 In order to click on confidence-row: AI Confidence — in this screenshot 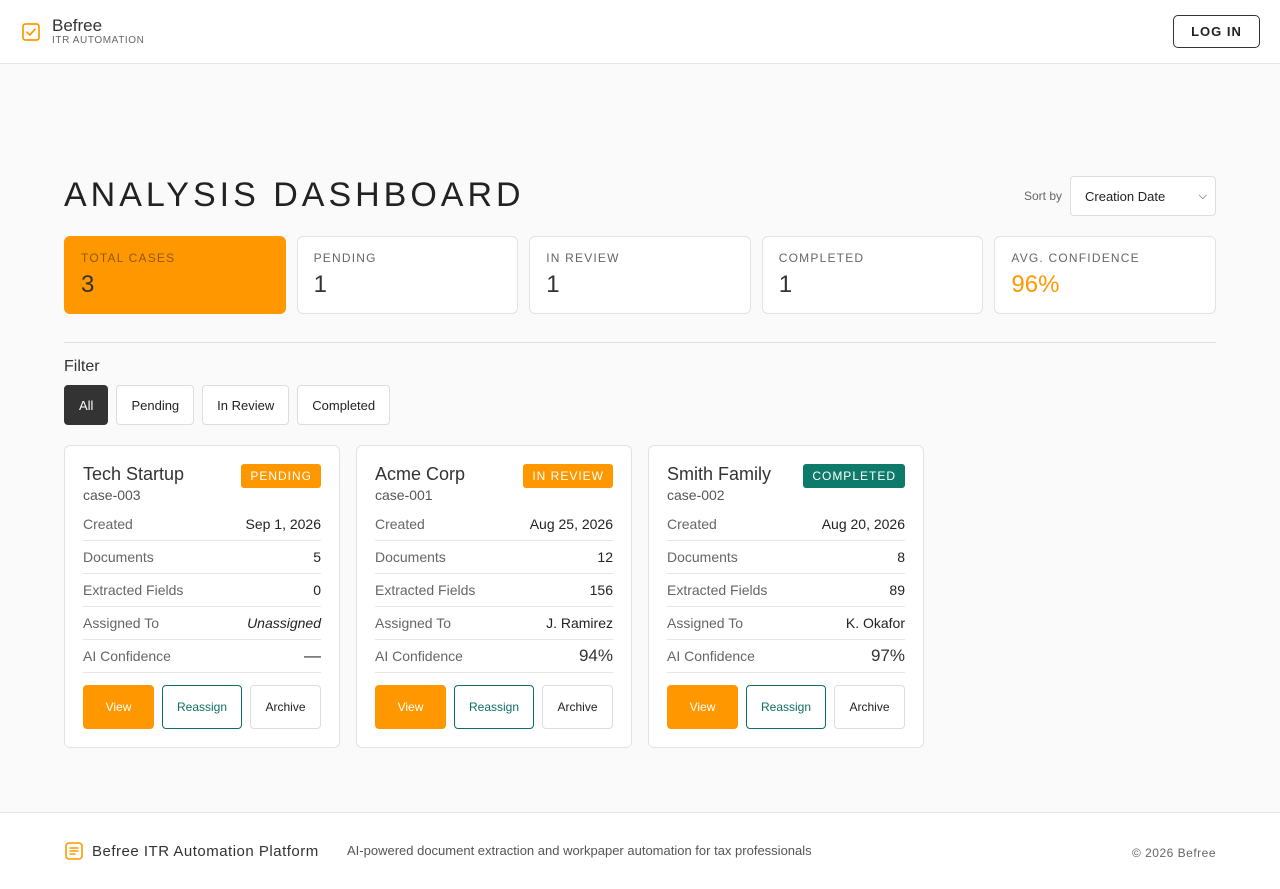, I will do `click(202, 656)`.